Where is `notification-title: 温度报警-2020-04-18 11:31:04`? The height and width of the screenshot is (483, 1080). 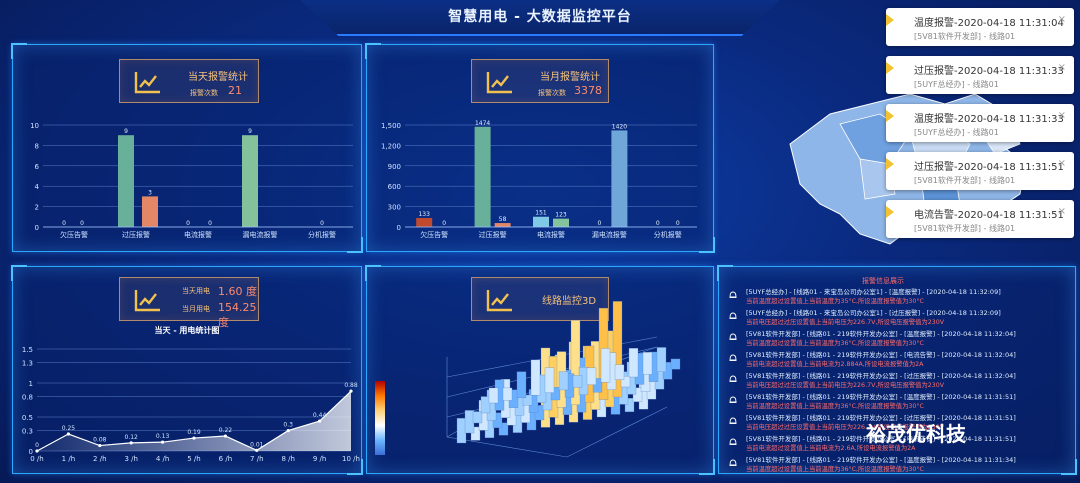
notification-title: 温度报警-2020-04-18 11:31:04 is located at coordinates (989, 23).